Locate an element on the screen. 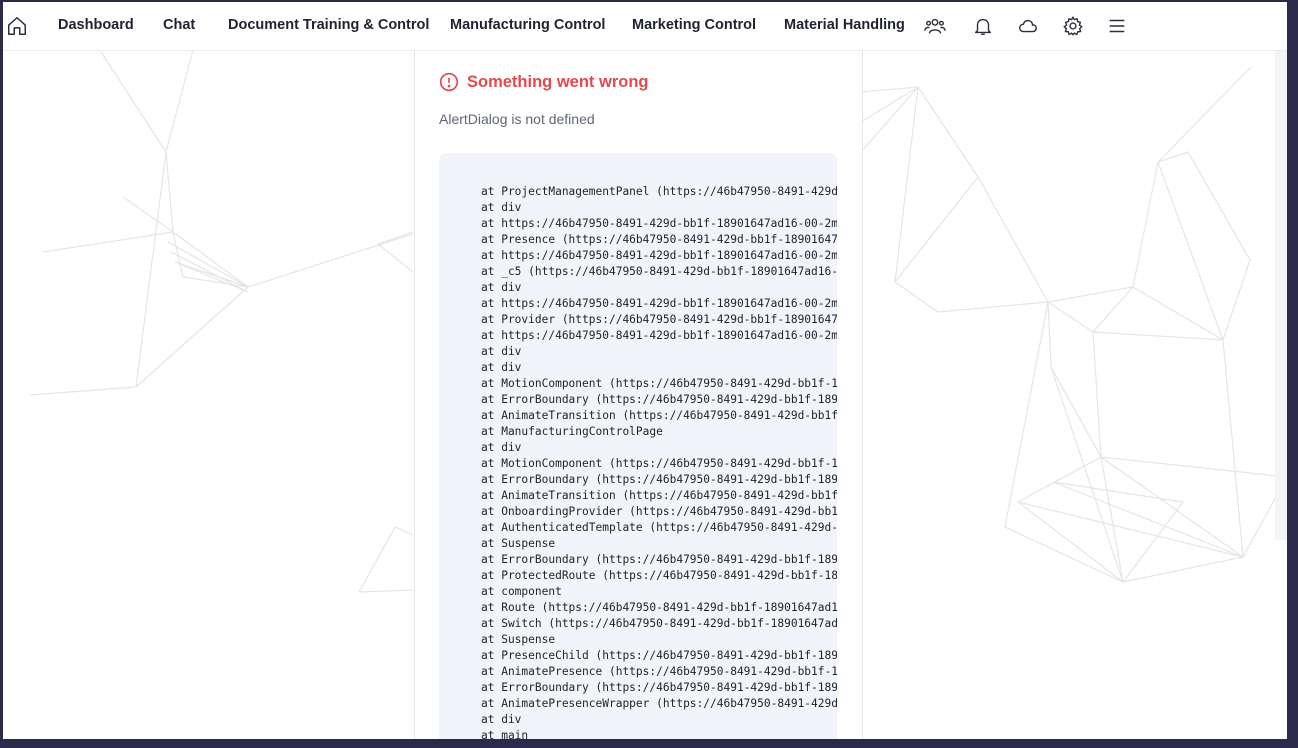 Image resolution: width=1298 pixels, height=748 pixels. nav-link-manufacturing-control: Manufacturing Control is located at coordinates (527, 25).